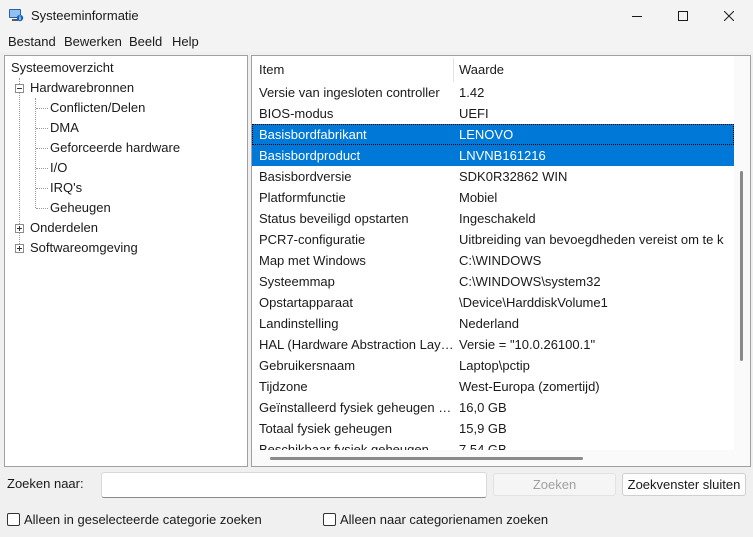 The image size is (753, 537). What do you see at coordinates (376, 41) in the screenshot?
I see `menu-bar: Bestand Bewerken Beeld Help` at bounding box center [376, 41].